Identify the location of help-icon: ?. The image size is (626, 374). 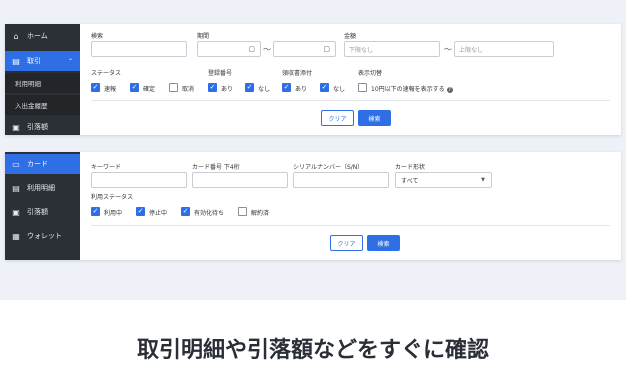
(449, 89).